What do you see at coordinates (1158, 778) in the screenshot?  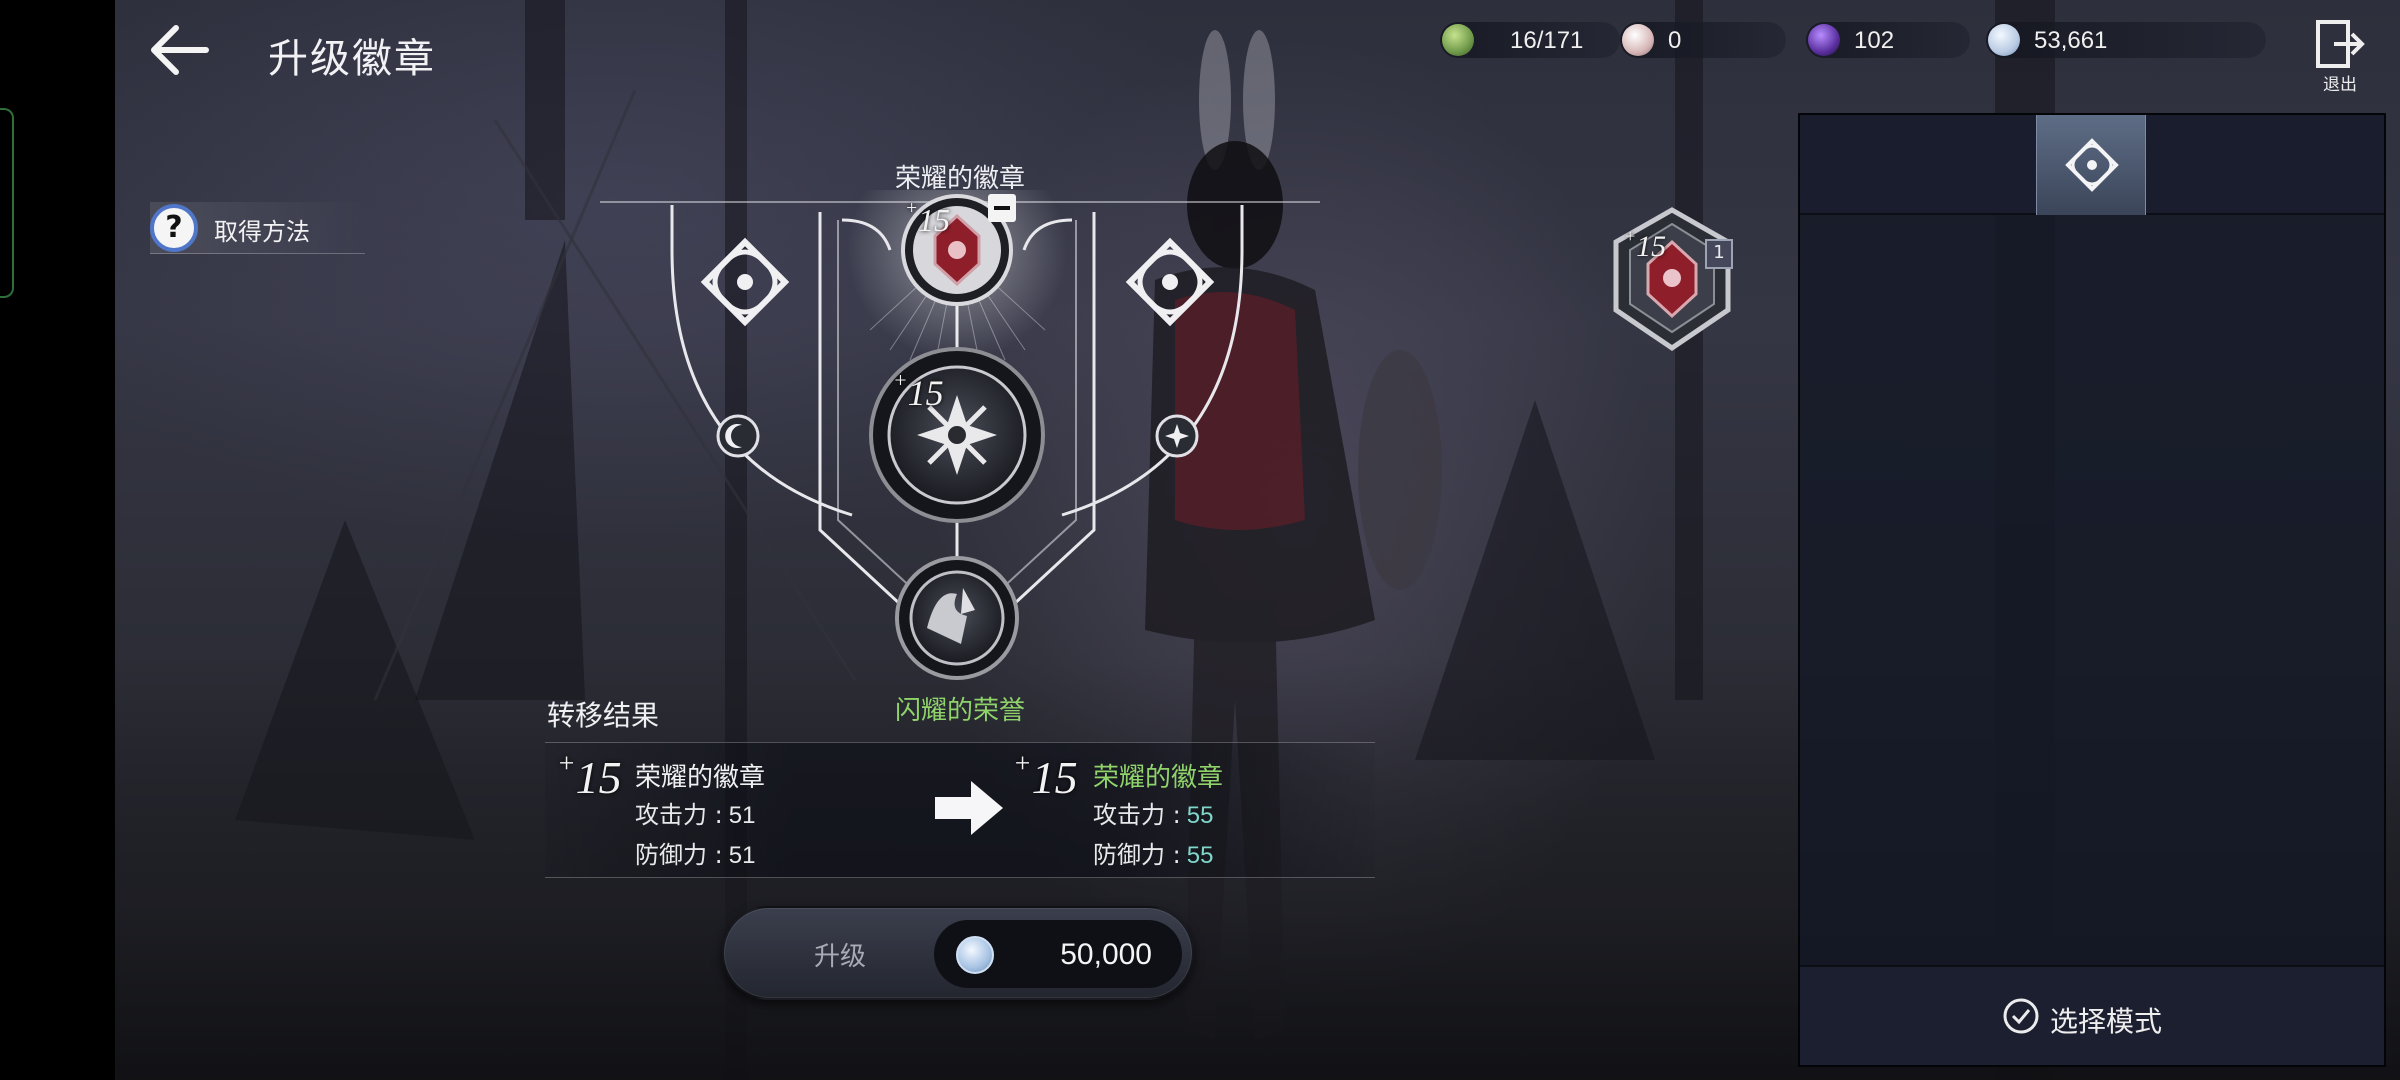 I see `after-badge-name: 荣耀的徽章` at bounding box center [1158, 778].